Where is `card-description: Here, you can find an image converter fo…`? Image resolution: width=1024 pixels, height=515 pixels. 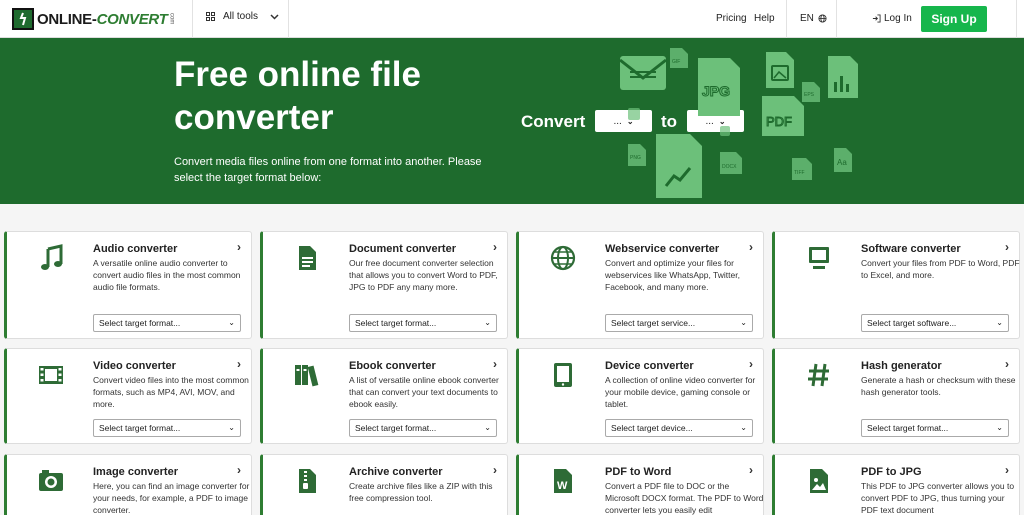 card-description: Here, you can find an image converter fo… is located at coordinates (171, 498).